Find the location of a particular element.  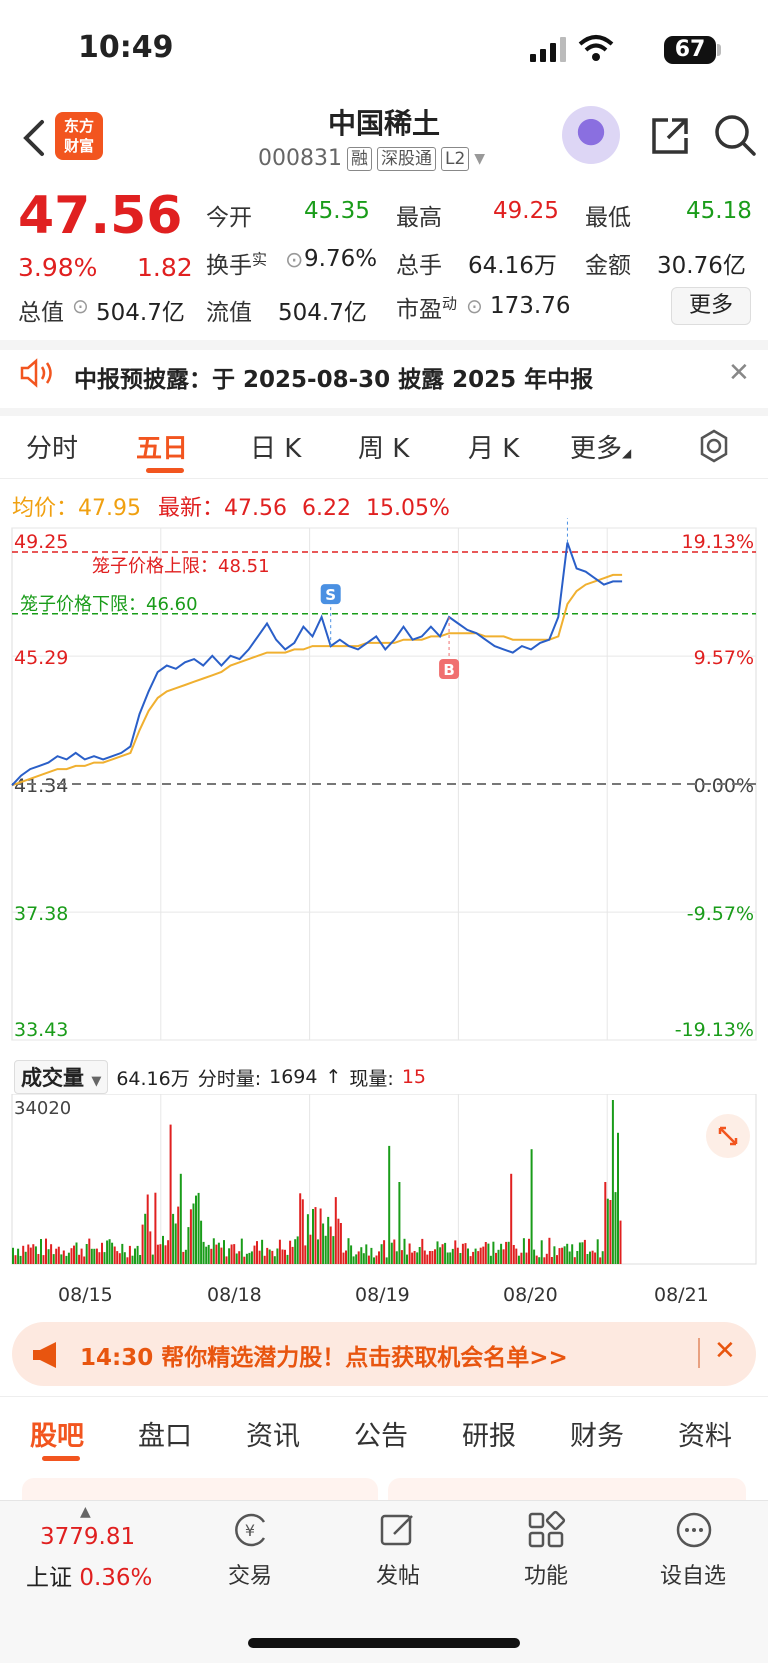

tab-week-k: 周 K is located at coordinates (383, 446).